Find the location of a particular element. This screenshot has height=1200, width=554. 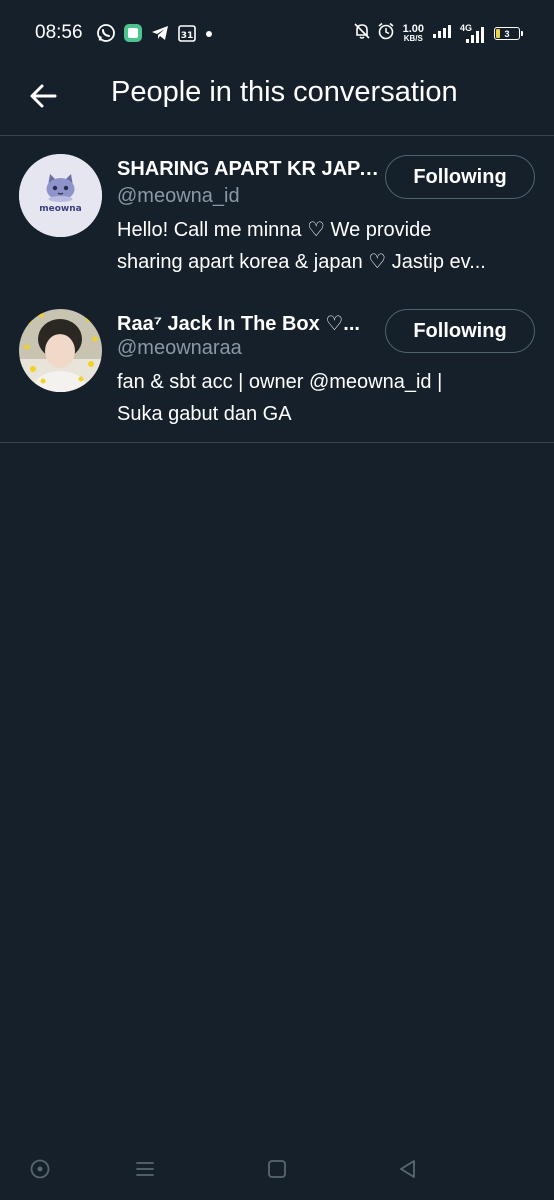

avatar-label: meowna is located at coordinates (60, 209).